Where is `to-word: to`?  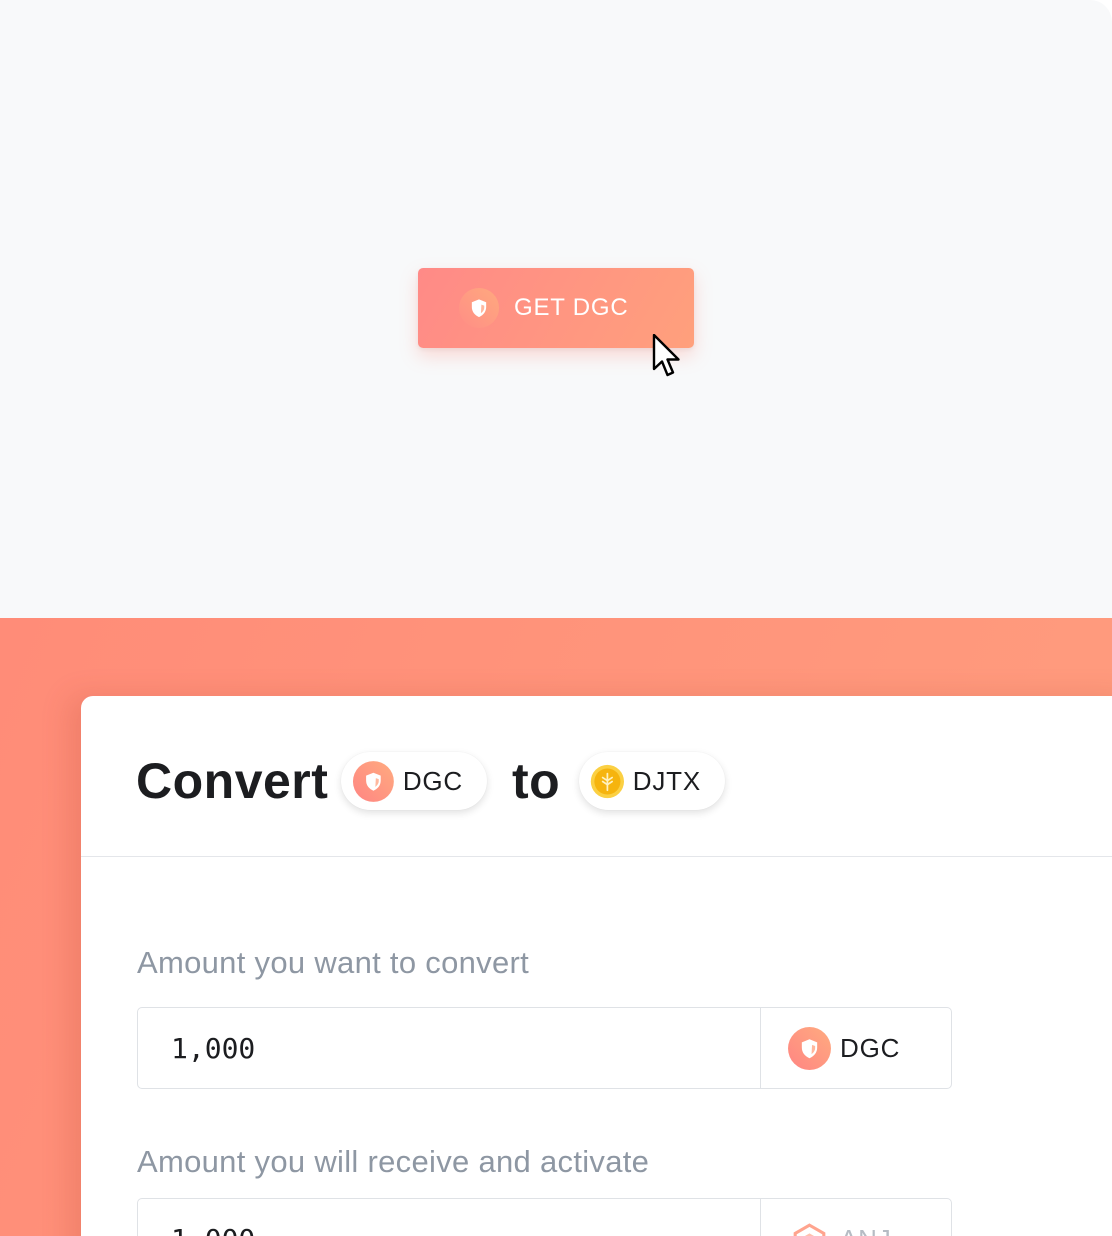 to-word: to is located at coordinates (536, 781).